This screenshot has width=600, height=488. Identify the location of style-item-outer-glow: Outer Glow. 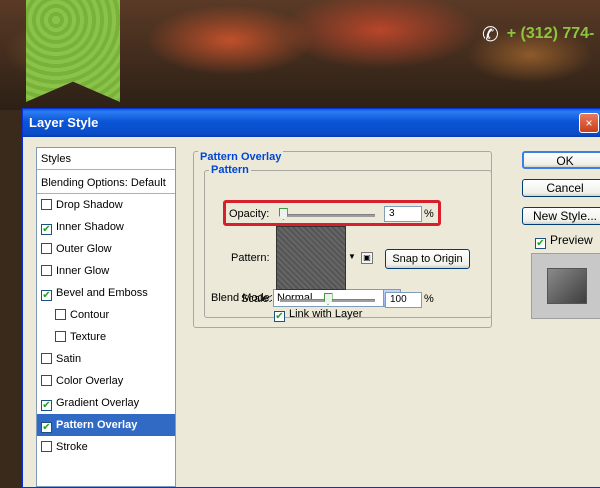
(106, 249).